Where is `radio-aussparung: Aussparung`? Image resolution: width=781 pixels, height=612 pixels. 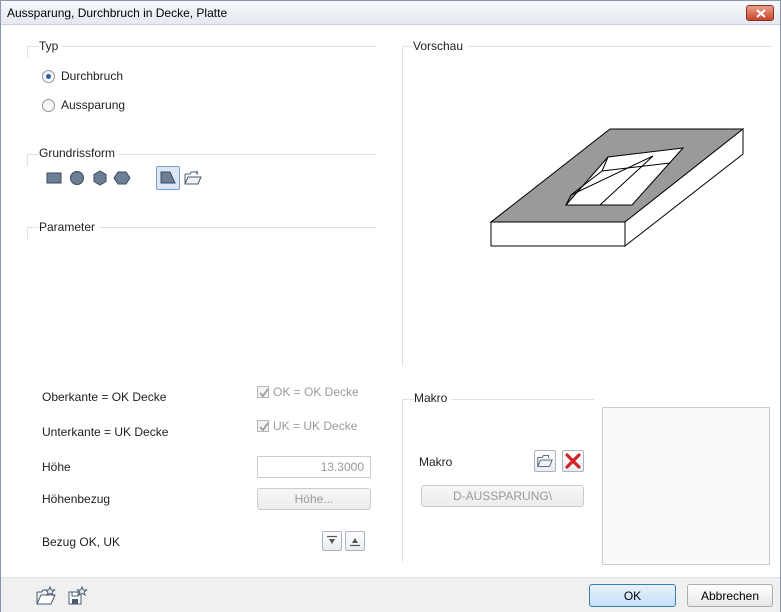
radio-aussparung: Aussparung is located at coordinates (83, 105).